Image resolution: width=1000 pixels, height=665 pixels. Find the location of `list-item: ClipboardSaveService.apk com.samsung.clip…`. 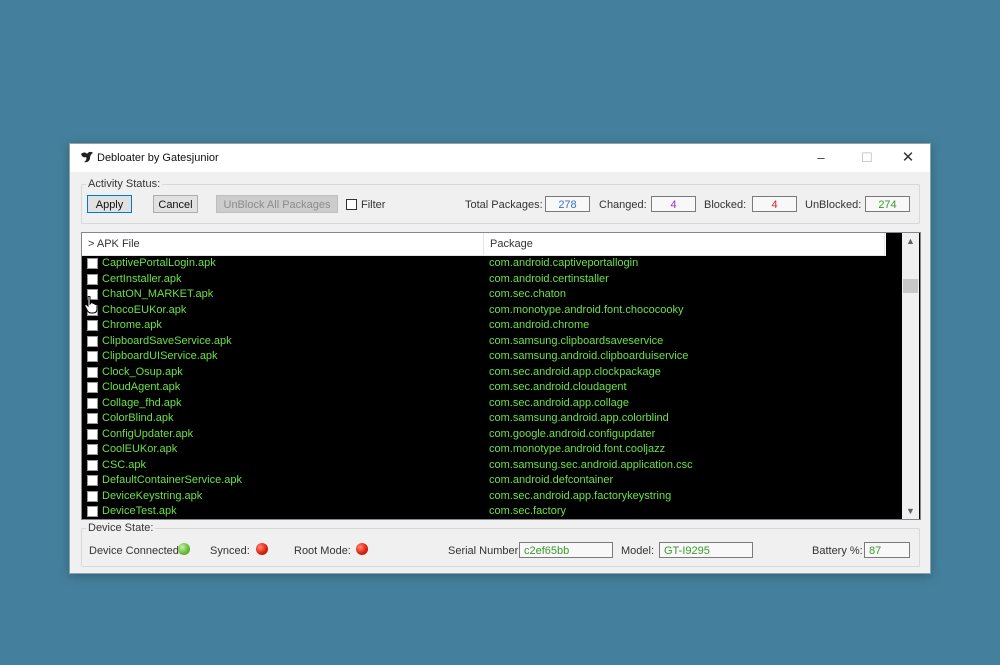

list-item: ClipboardSaveService.apk com.samsung.clip… is located at coordinates (492, 342).